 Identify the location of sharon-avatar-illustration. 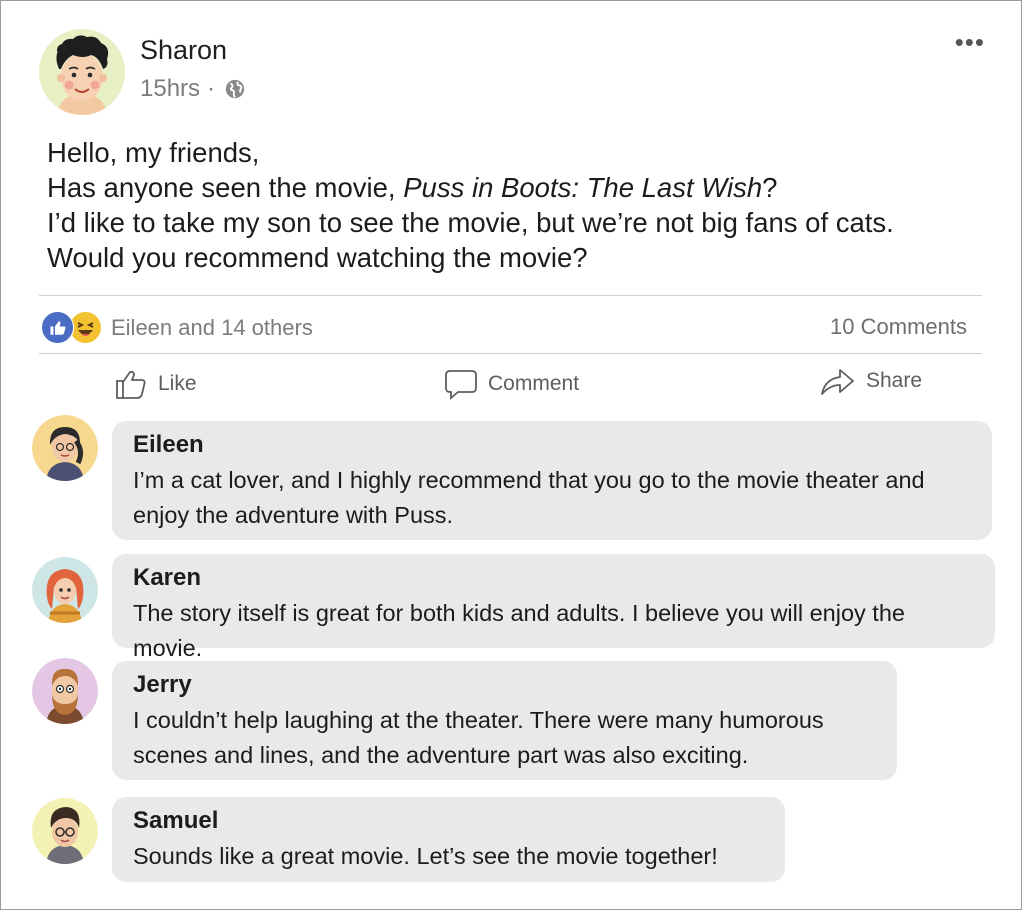
(82, 72).